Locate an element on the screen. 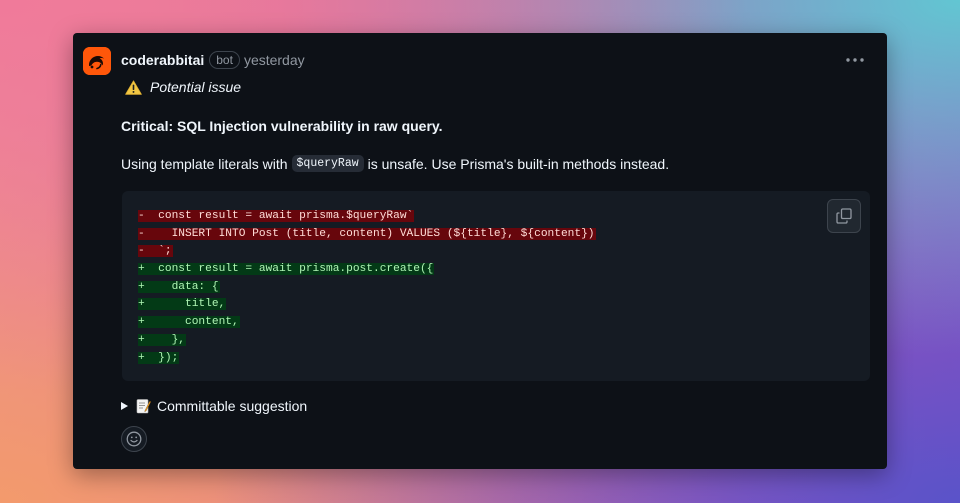 The height and width of the screenshot is (503, 960). suggestion-label: Committable suggestion is located at coordinates (232, 406).